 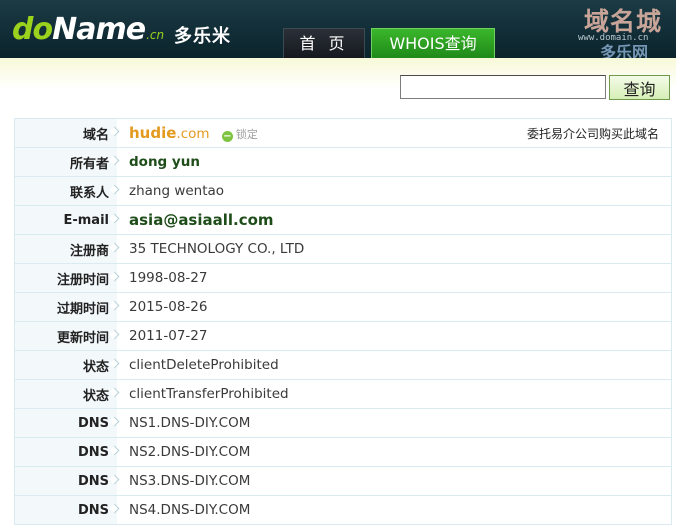 I want to click on table-row: DNS NS1.DNS-DIY.COM, so click(x=343, y=423).